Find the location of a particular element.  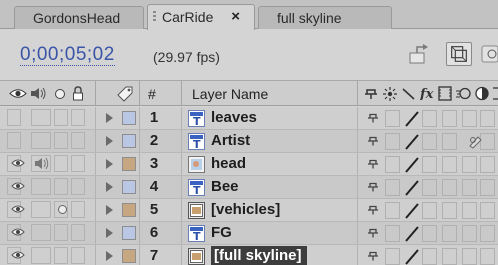

layer-row-1: 1 T leaves is located at coordinates (249, 118).